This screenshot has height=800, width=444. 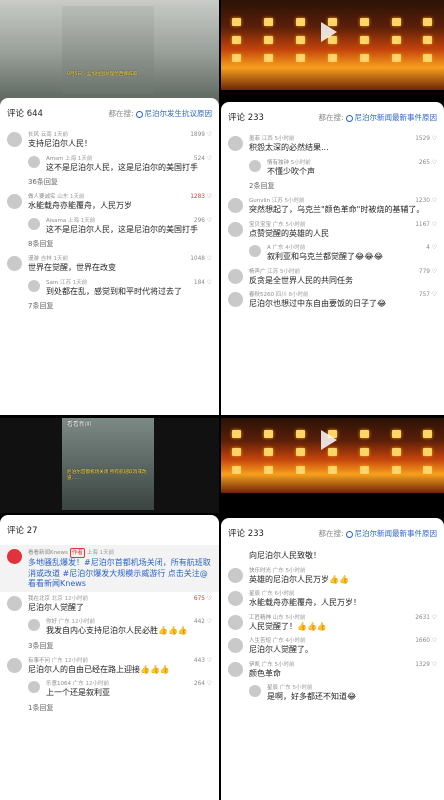 What do you see at coordinates (254, 139) in the screenshot?
I see `username: 墨菲` at bounding box center [254, 139].